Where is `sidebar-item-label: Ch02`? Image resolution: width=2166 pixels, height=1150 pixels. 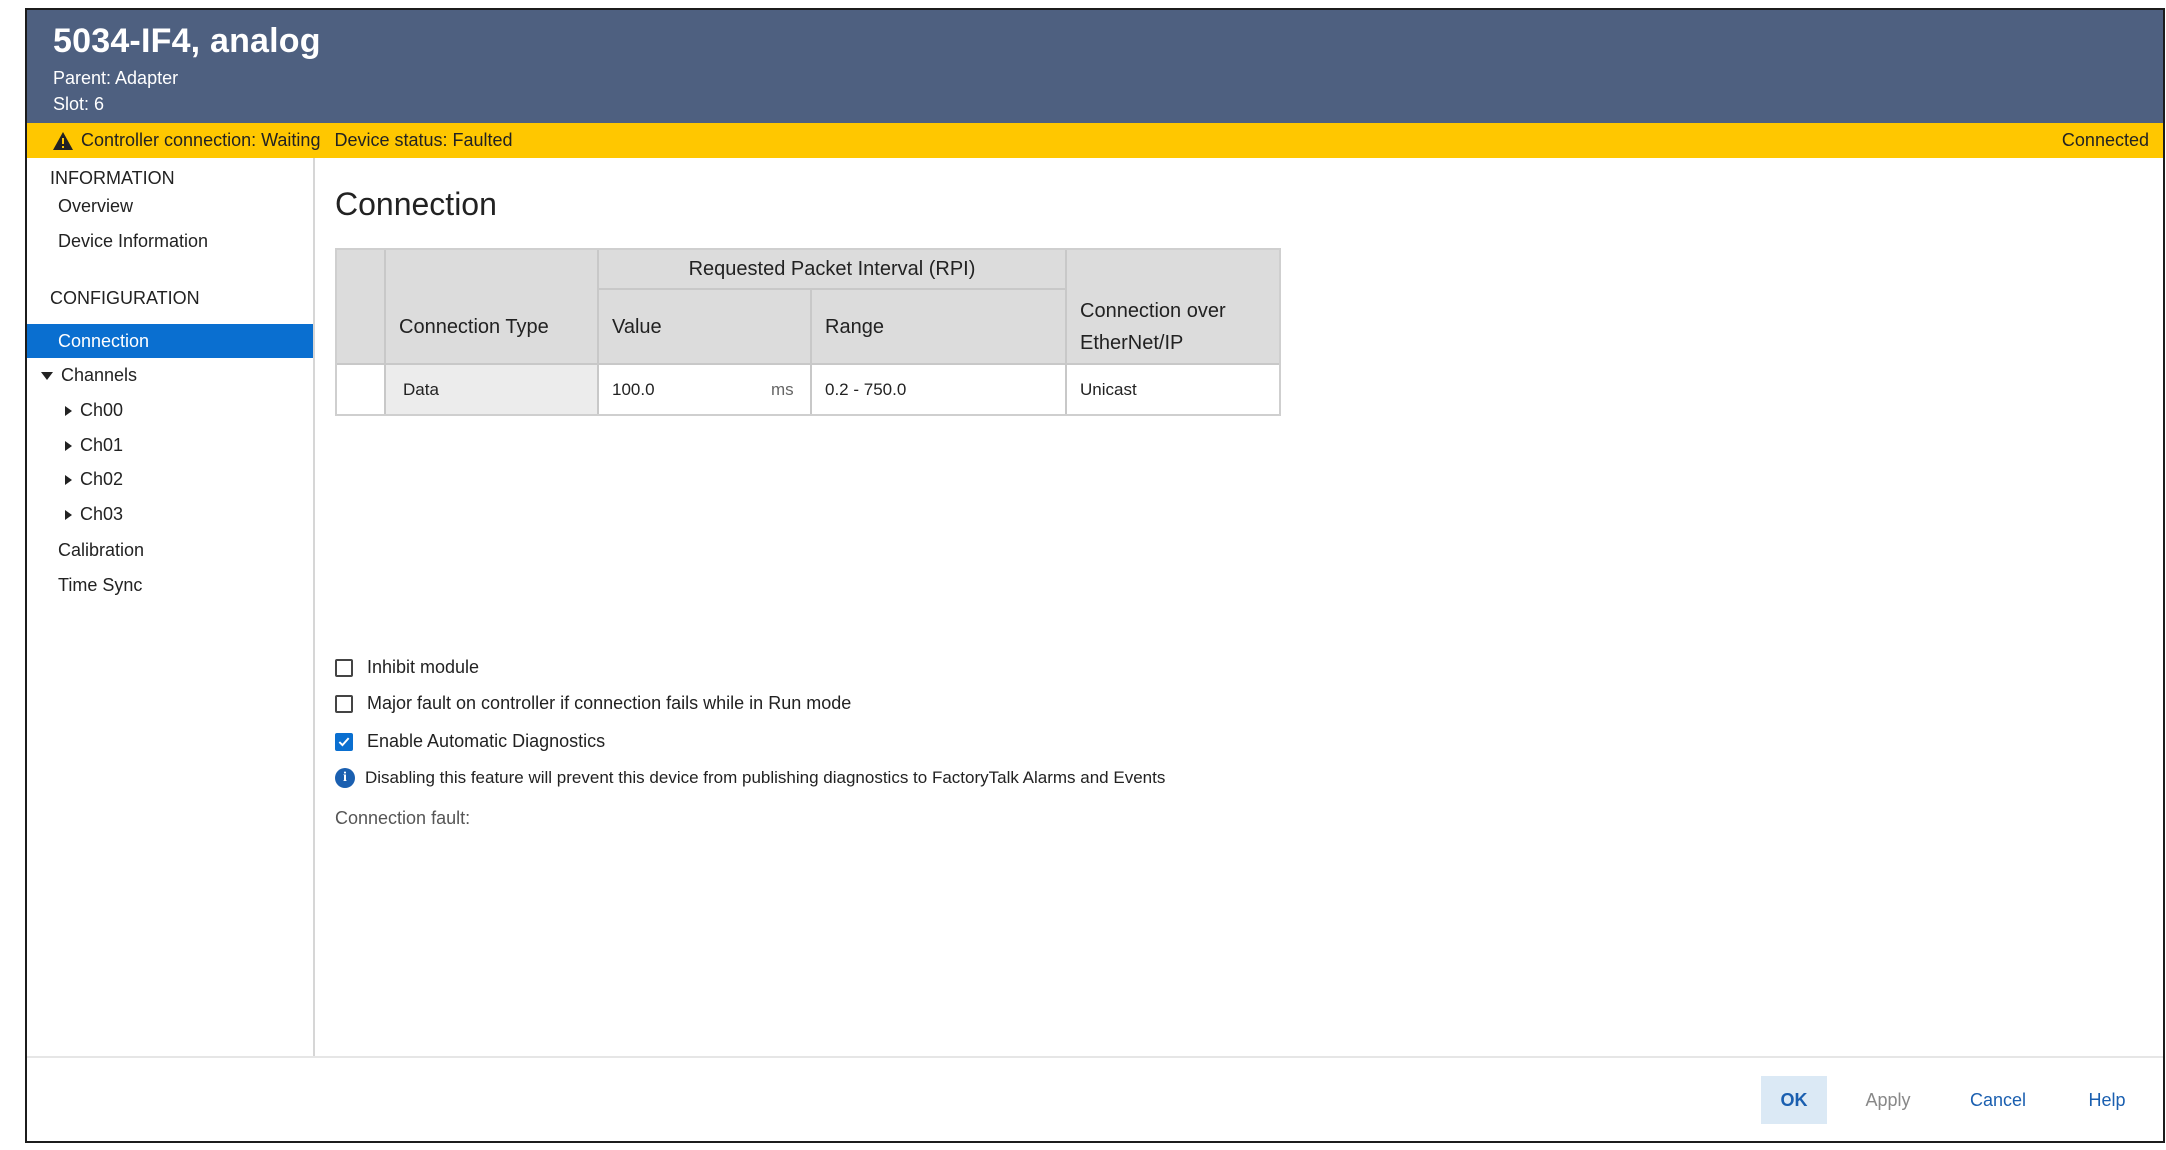 sidebar-item-label: Ch02 is located at coordinates (102, 479).